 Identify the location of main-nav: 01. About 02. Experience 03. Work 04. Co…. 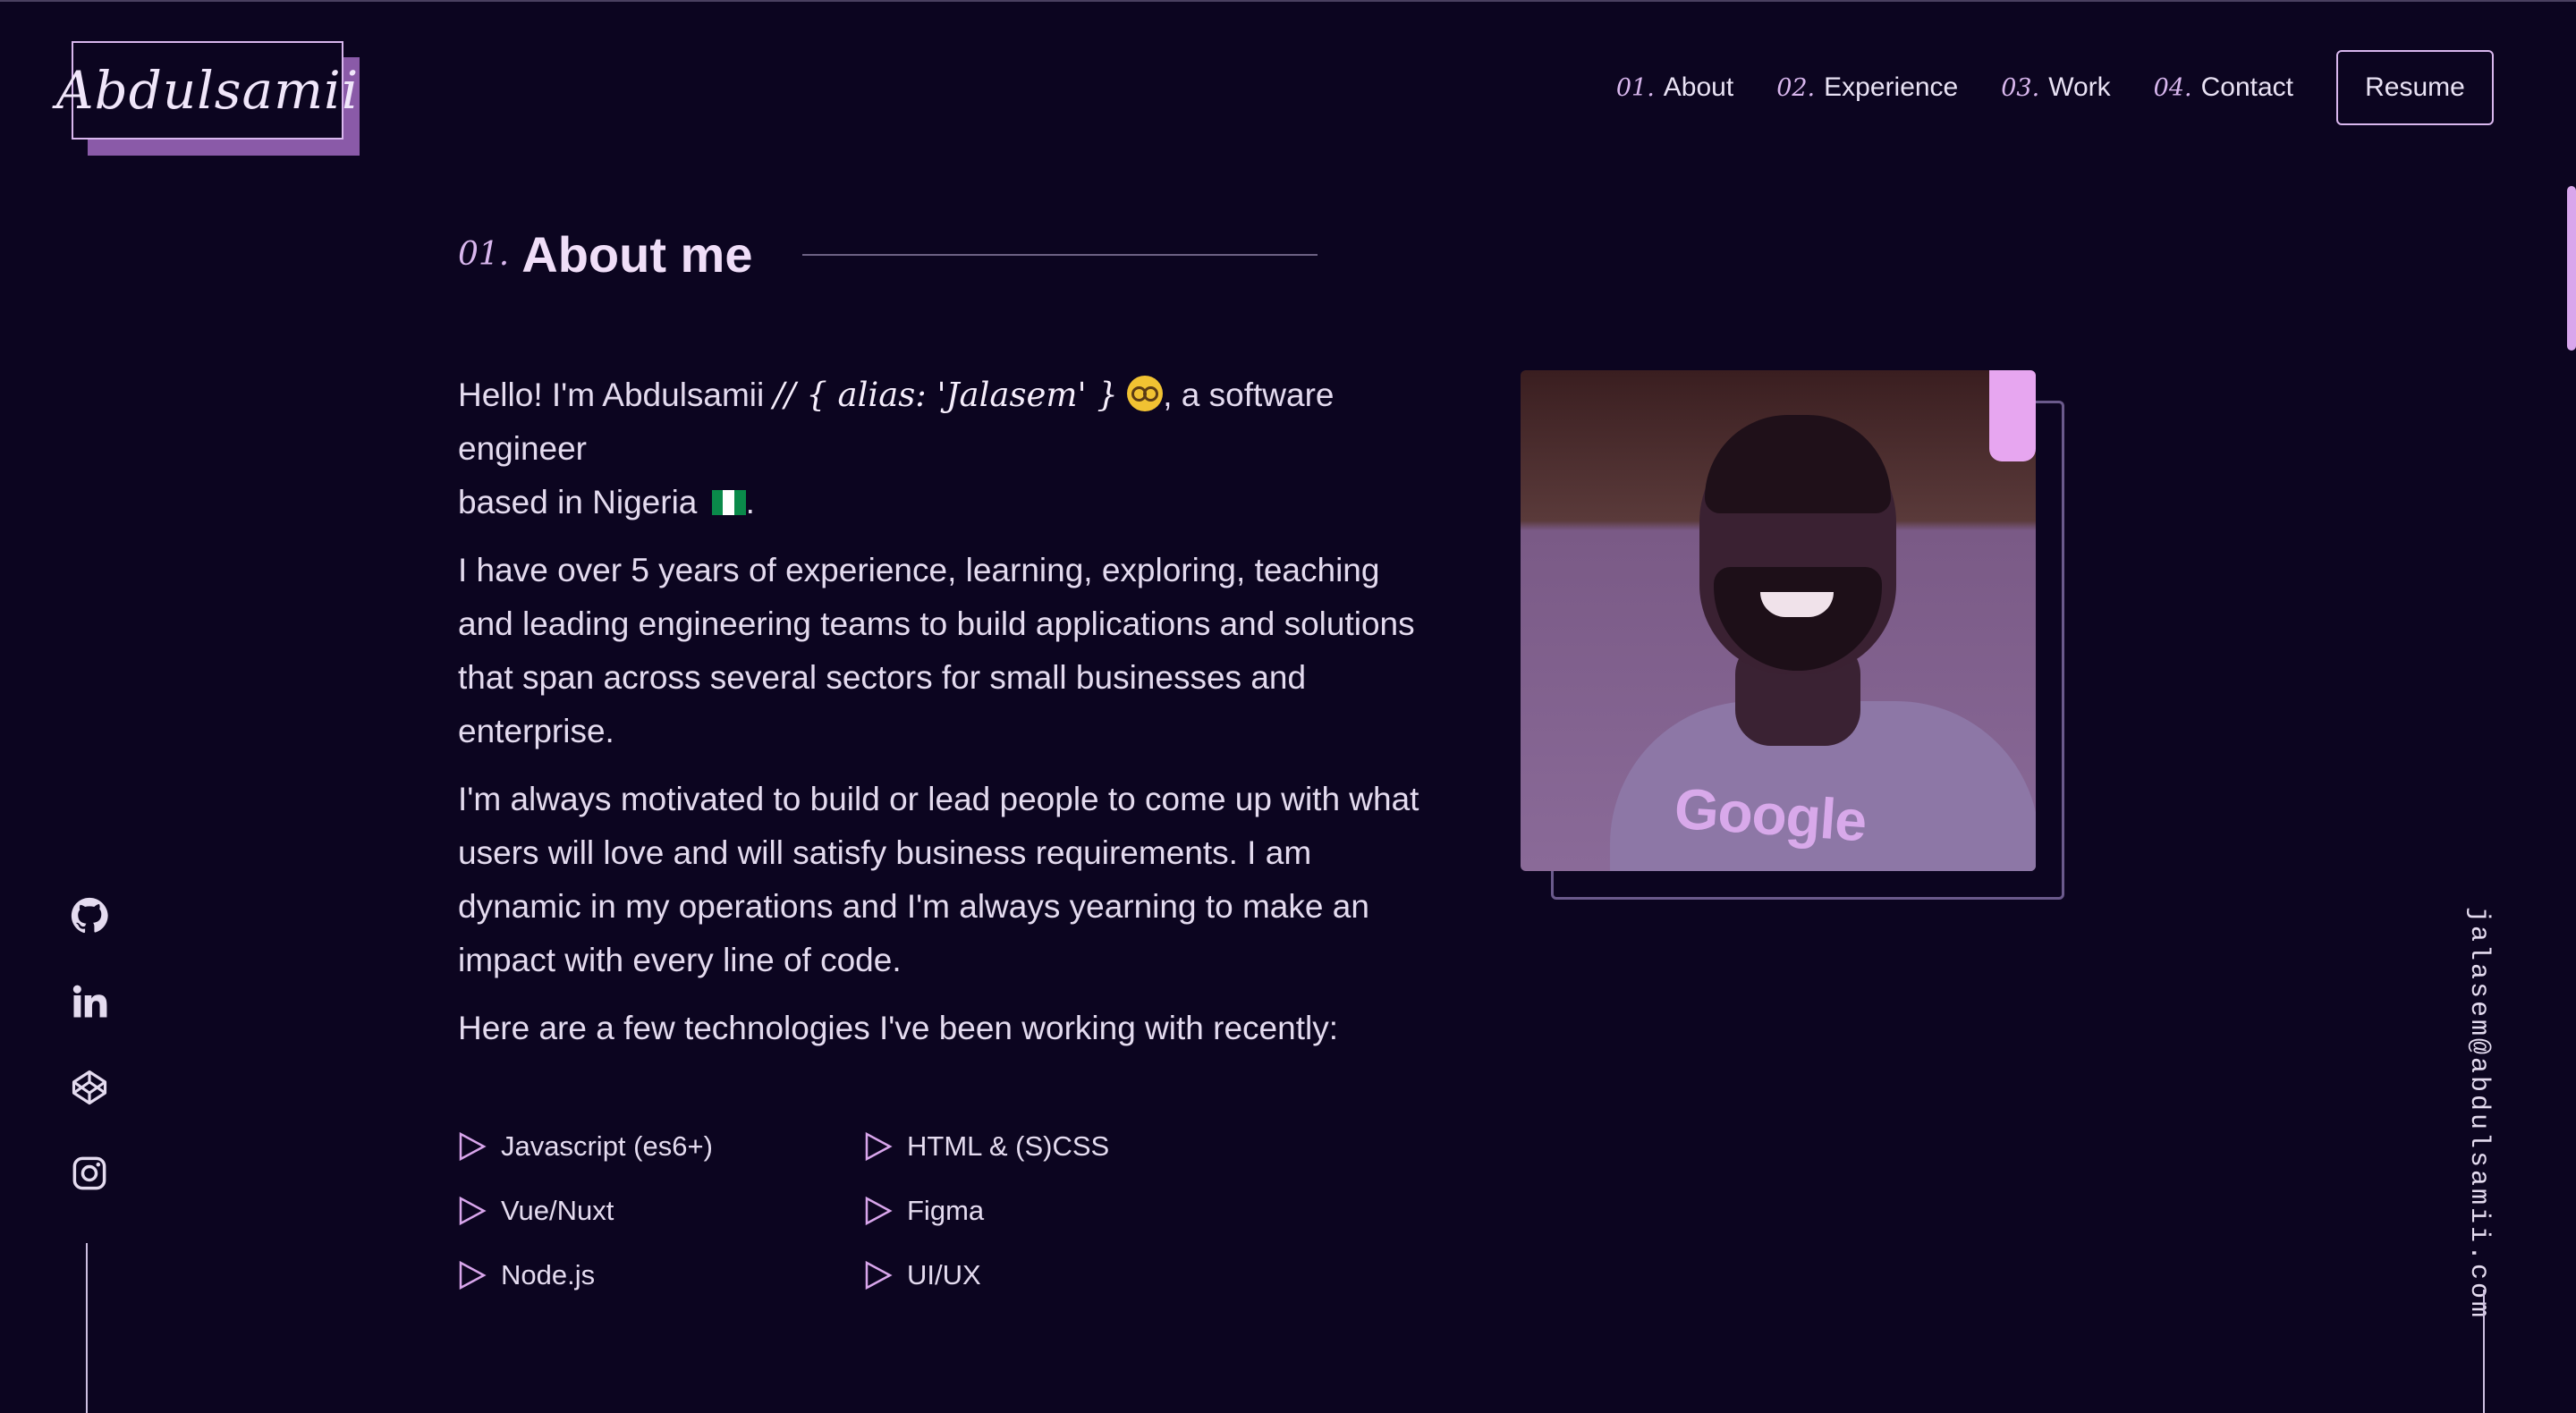
(2056, 87).